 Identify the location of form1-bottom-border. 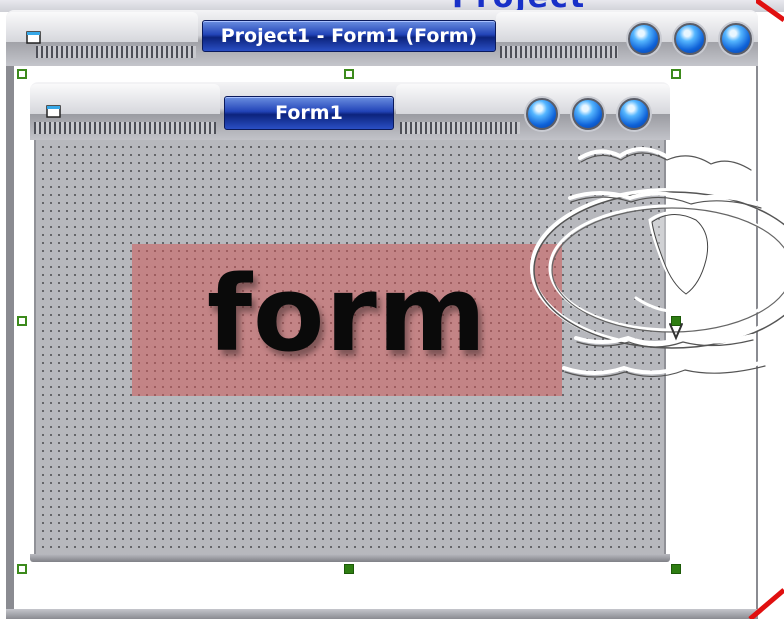
(350, 558).